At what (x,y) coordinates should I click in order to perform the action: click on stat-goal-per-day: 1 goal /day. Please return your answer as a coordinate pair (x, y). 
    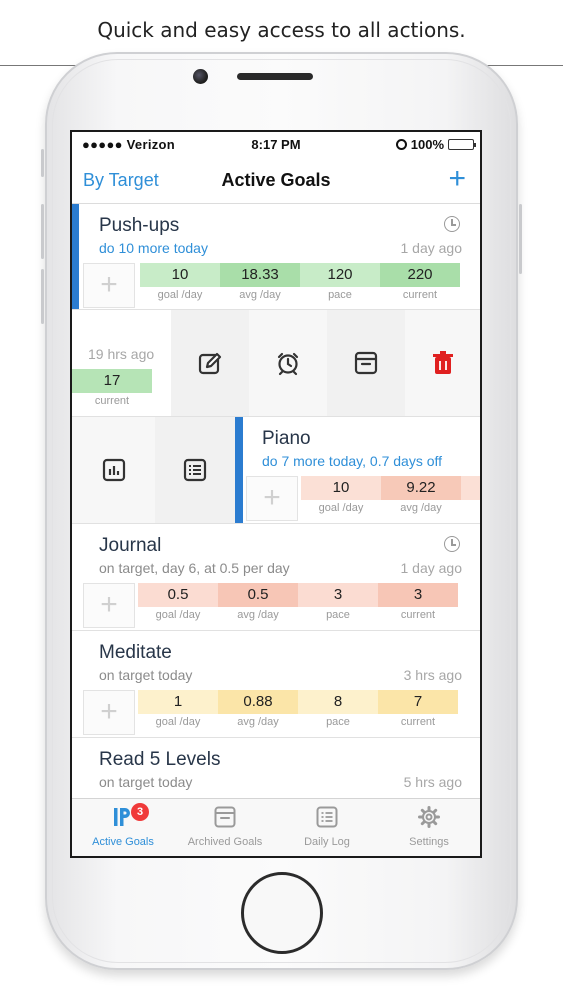
    Looking at the image, I should click on (178, 709).